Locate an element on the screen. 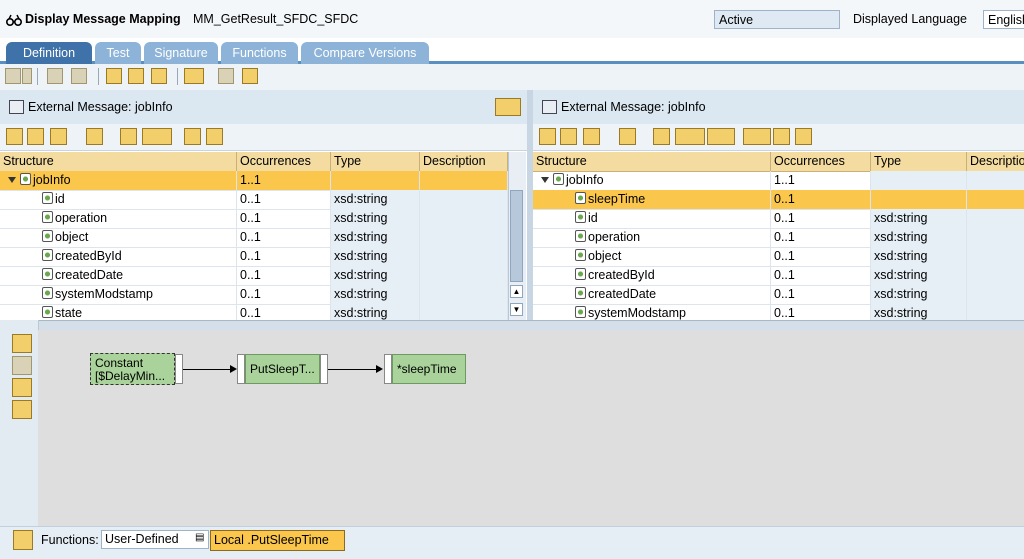 This screenshot has width=1024, height=559. structure-icon is located at coordinates (22, 343).